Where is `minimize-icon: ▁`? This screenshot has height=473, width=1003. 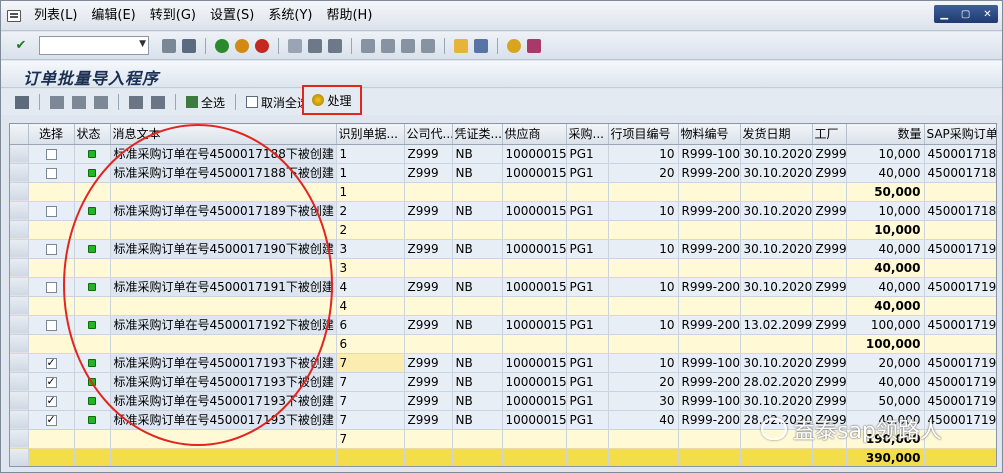
minimize-icon: ▁ is located at coordinates (944, 14).